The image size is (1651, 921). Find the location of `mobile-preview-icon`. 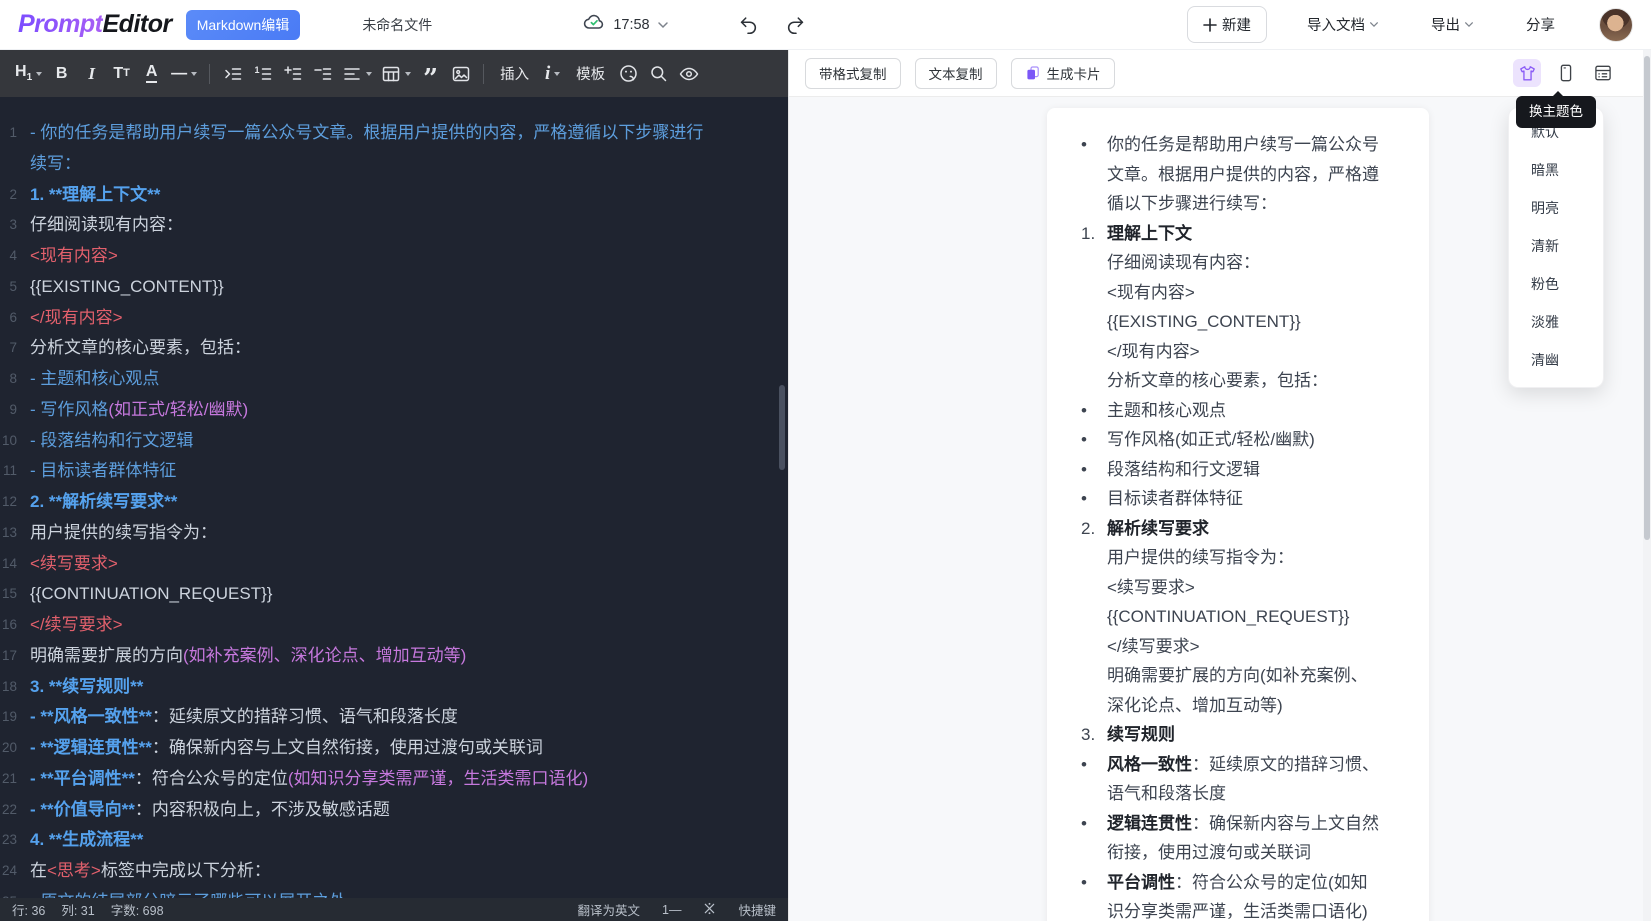

mobile-preview-icon is located at coordinates (1566, 73).